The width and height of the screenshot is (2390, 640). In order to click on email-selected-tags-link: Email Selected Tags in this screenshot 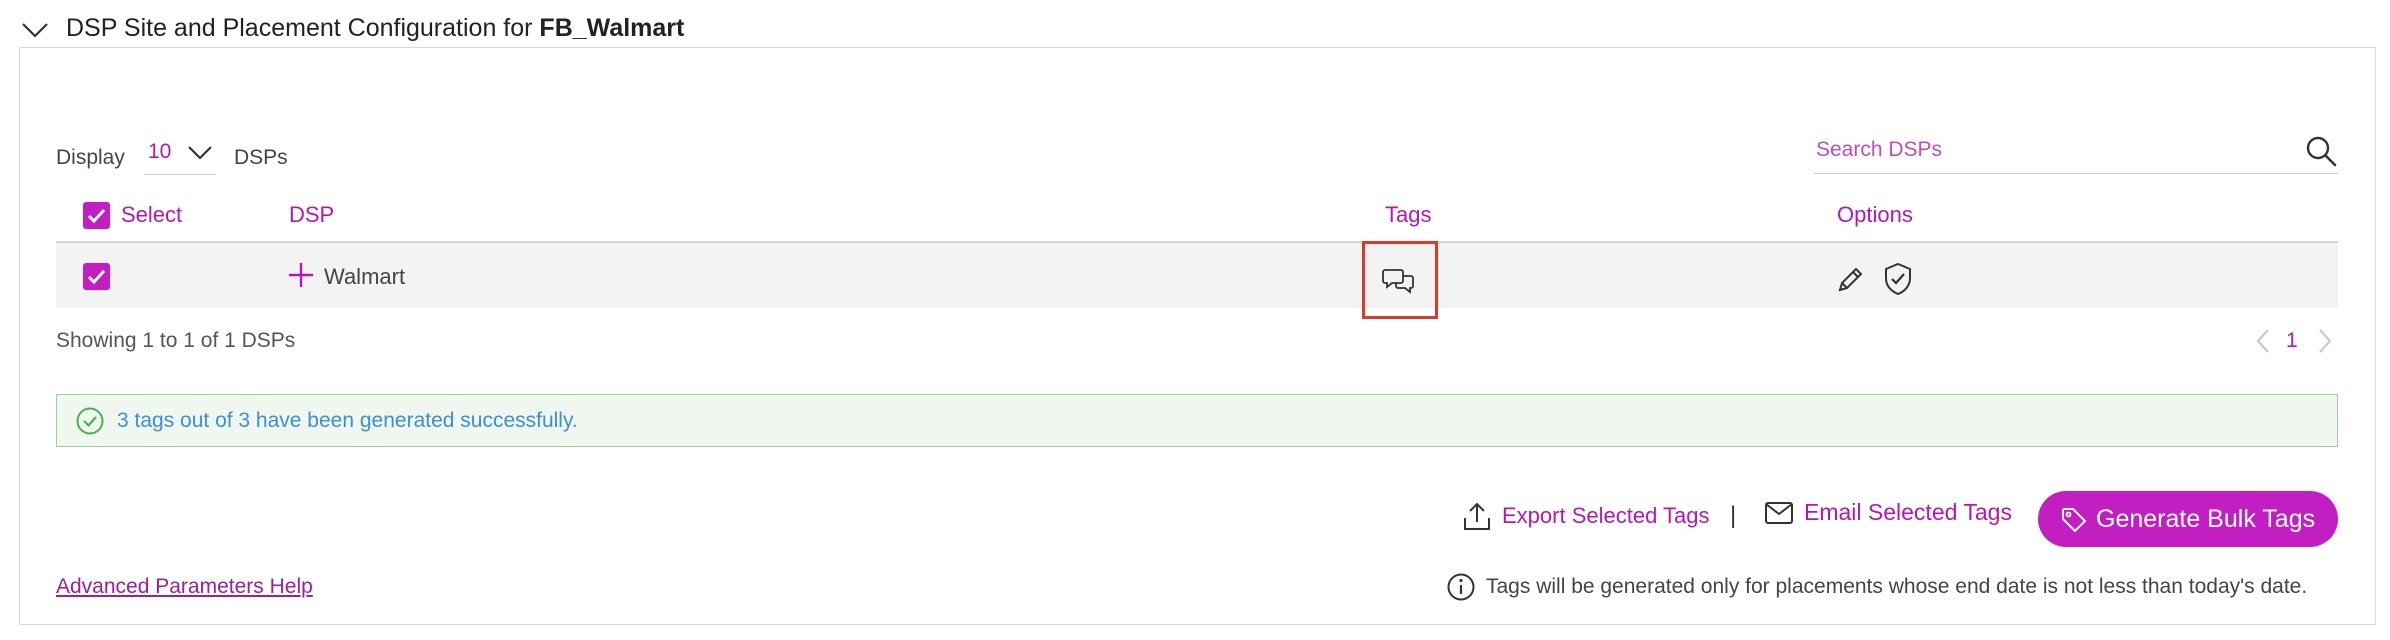, I will do `click(1888, 512)`.